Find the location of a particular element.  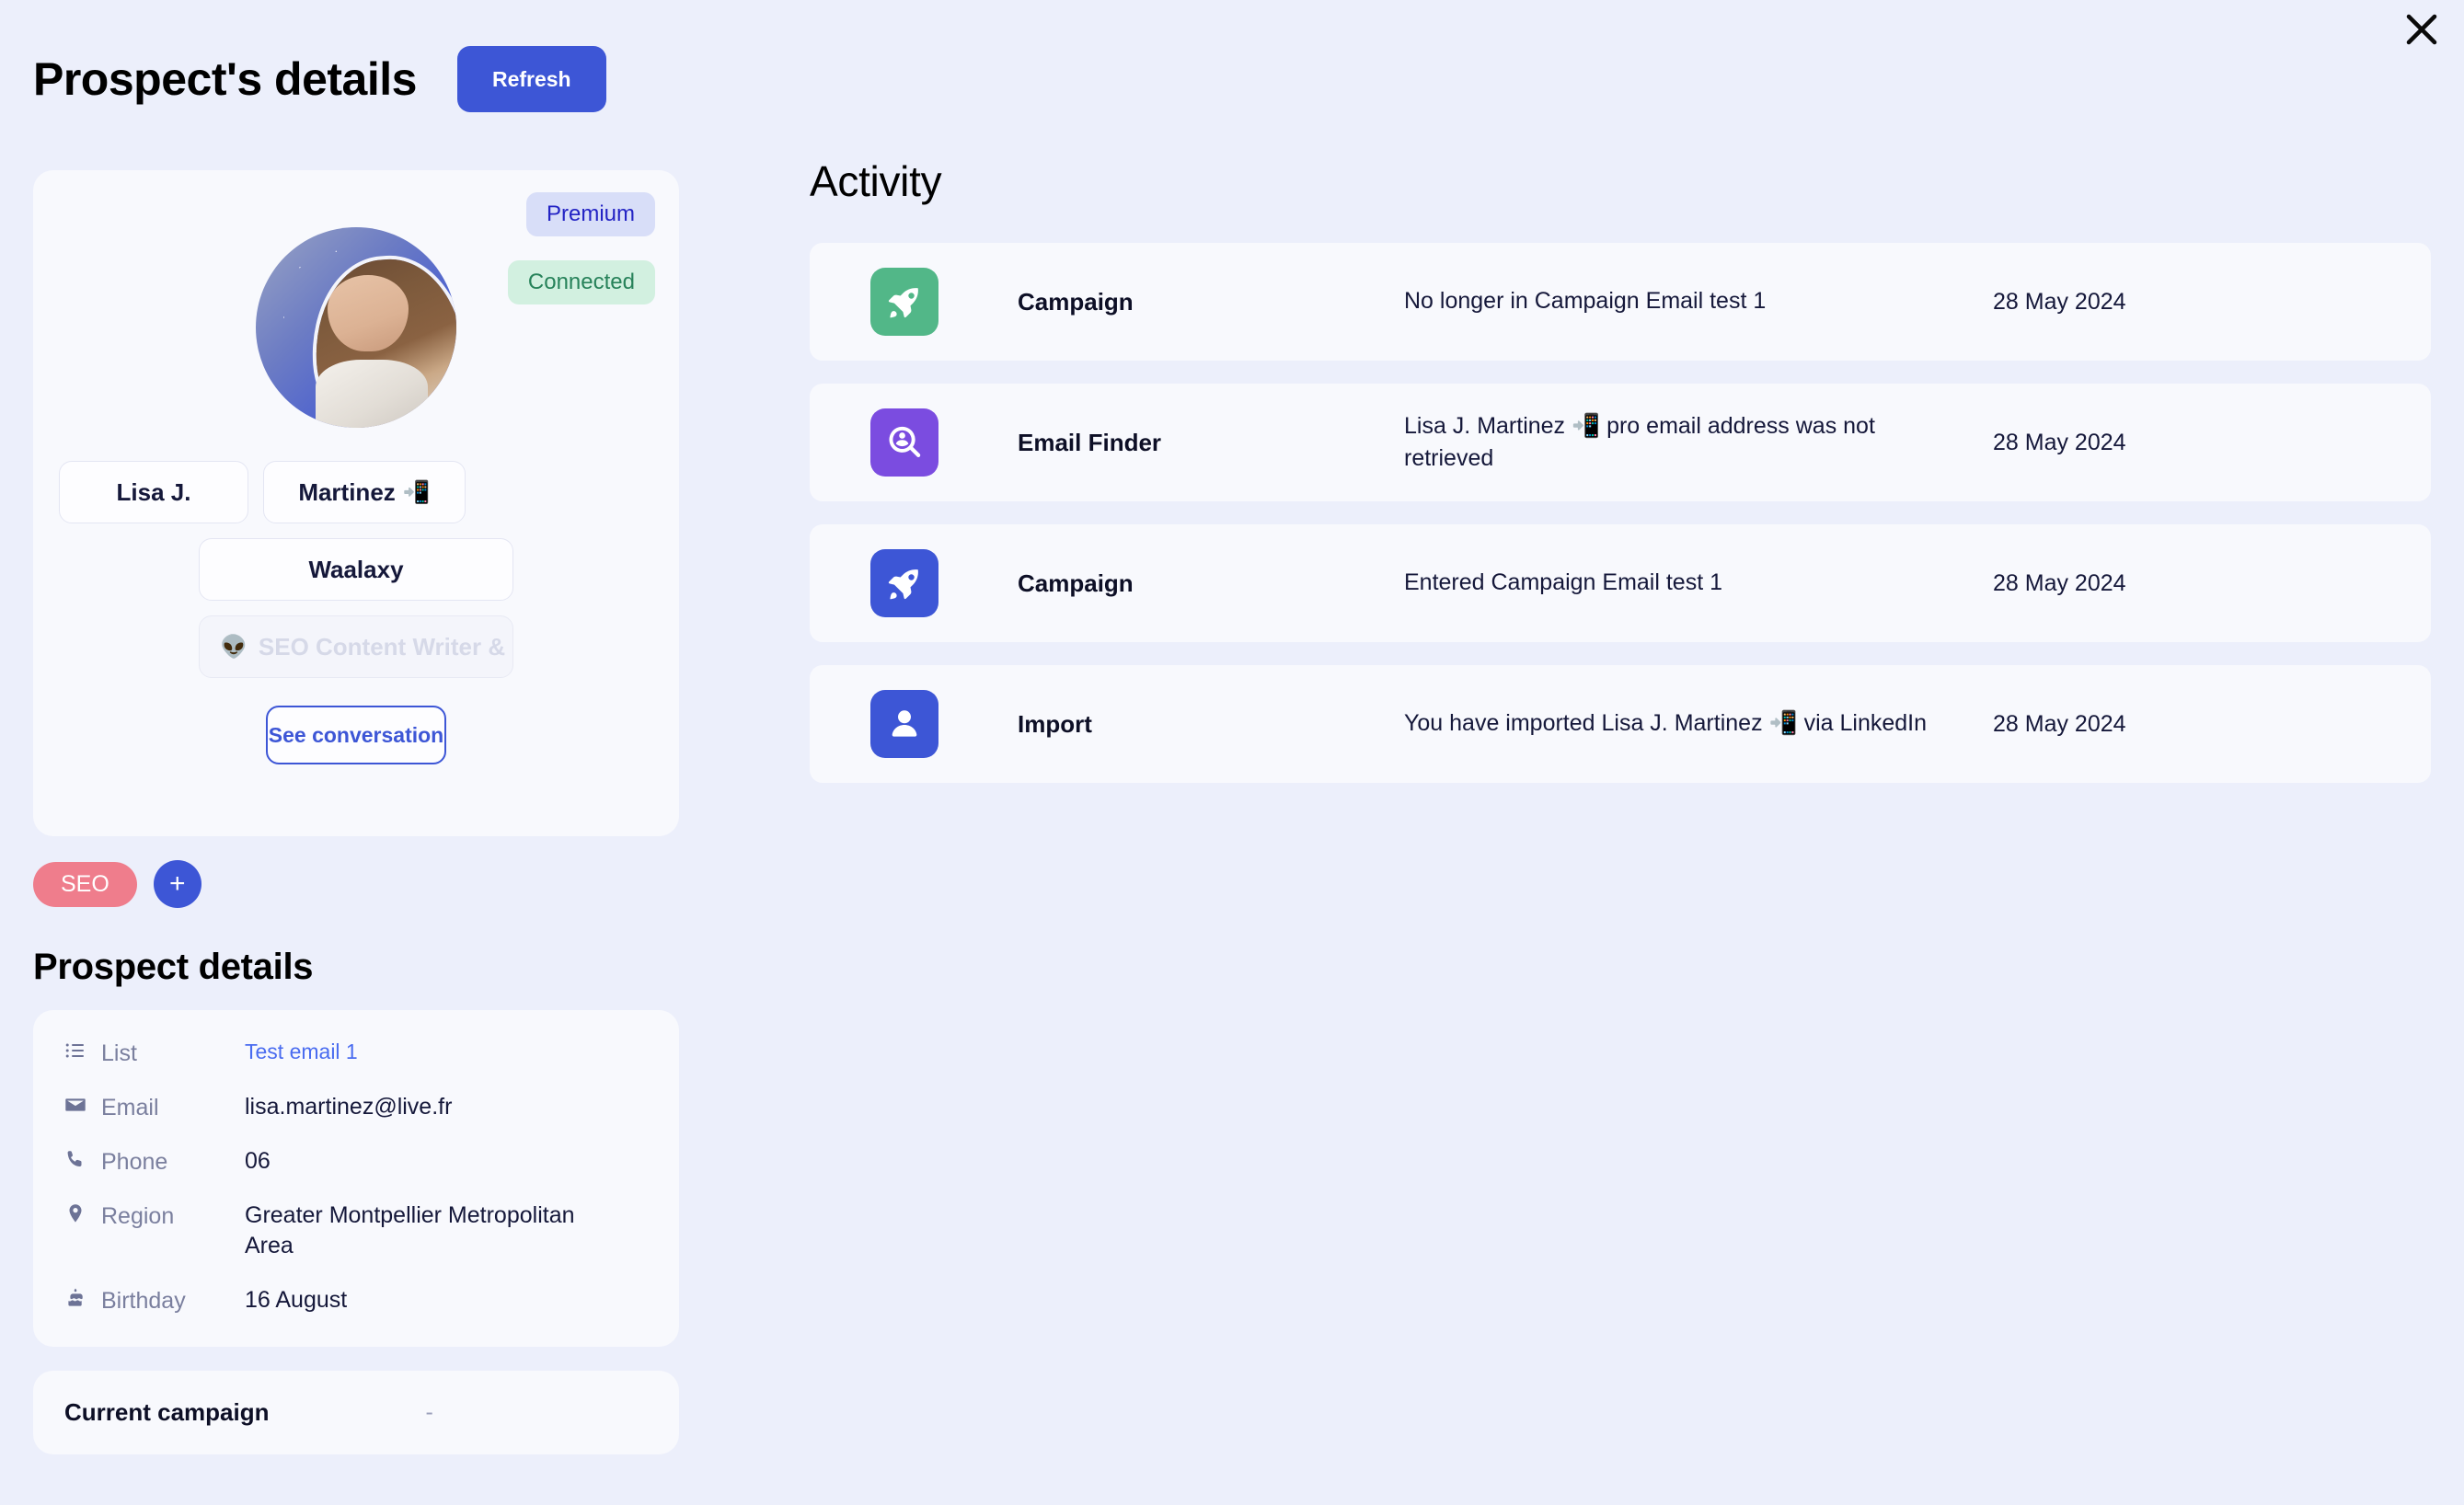

detail-row-list: List Test email 1 is located at coordinates (356, 1053).